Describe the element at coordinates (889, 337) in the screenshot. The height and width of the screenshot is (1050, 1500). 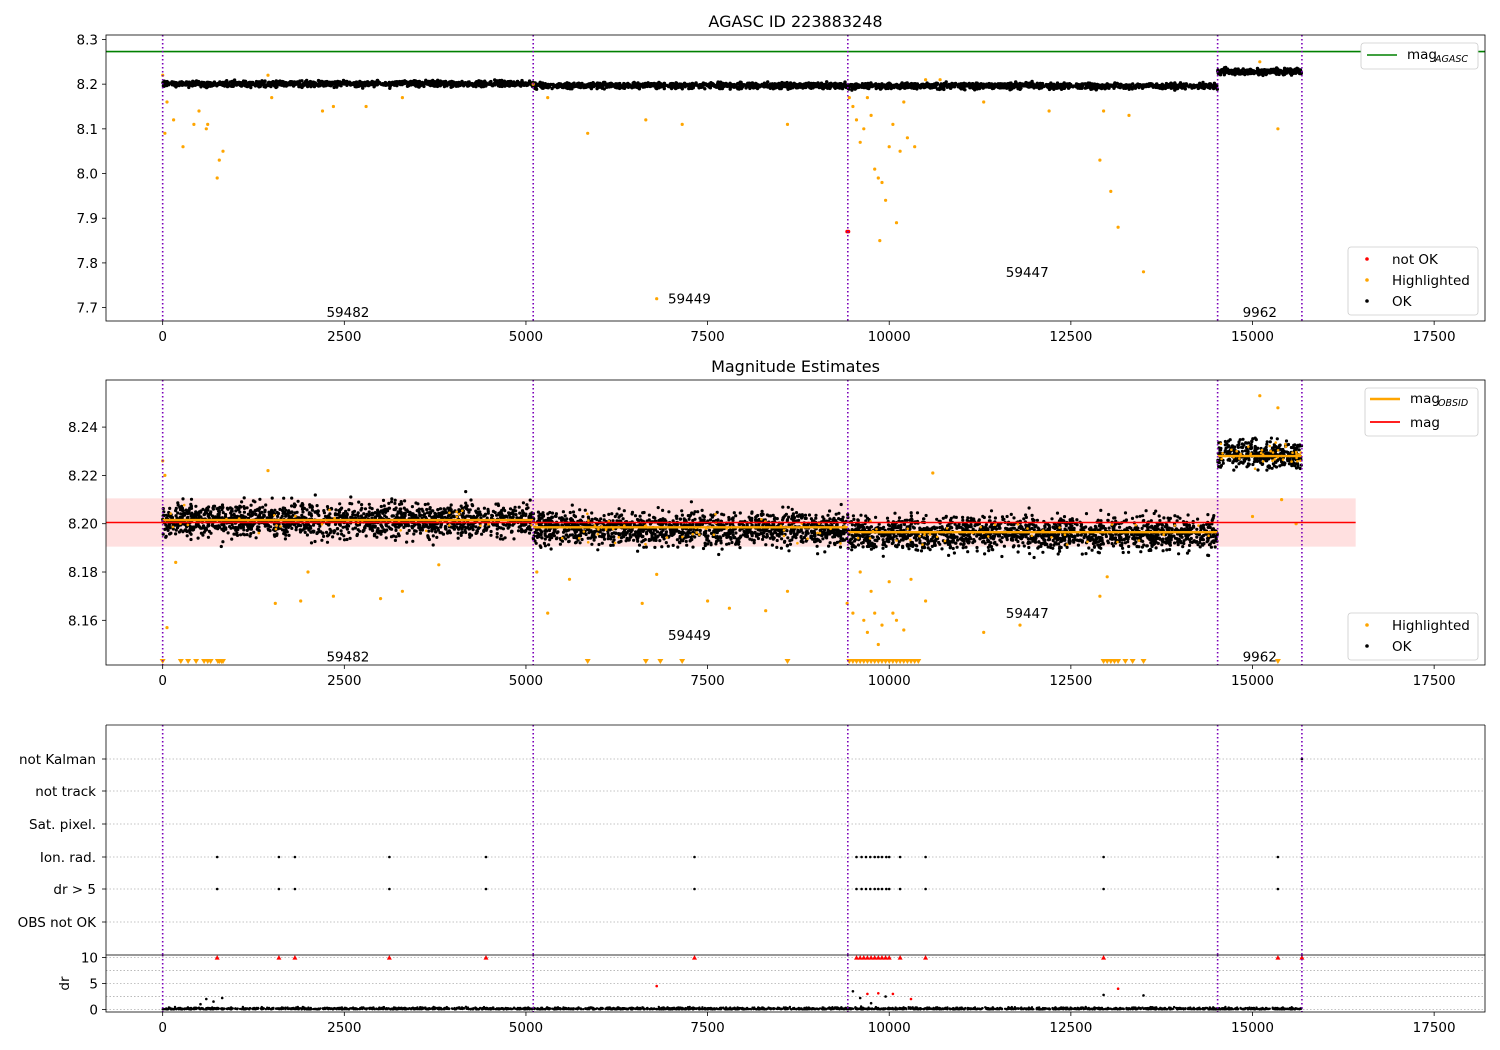
I see `x-tick-label: 10000` at that location.